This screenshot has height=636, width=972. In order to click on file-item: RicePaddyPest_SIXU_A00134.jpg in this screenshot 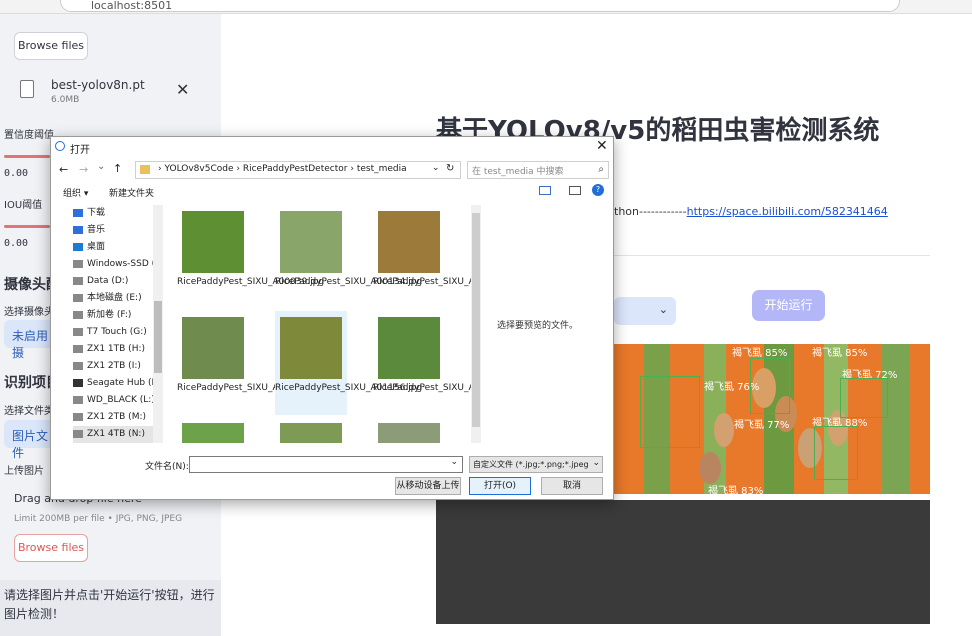, I will do `click(348, 257)`.